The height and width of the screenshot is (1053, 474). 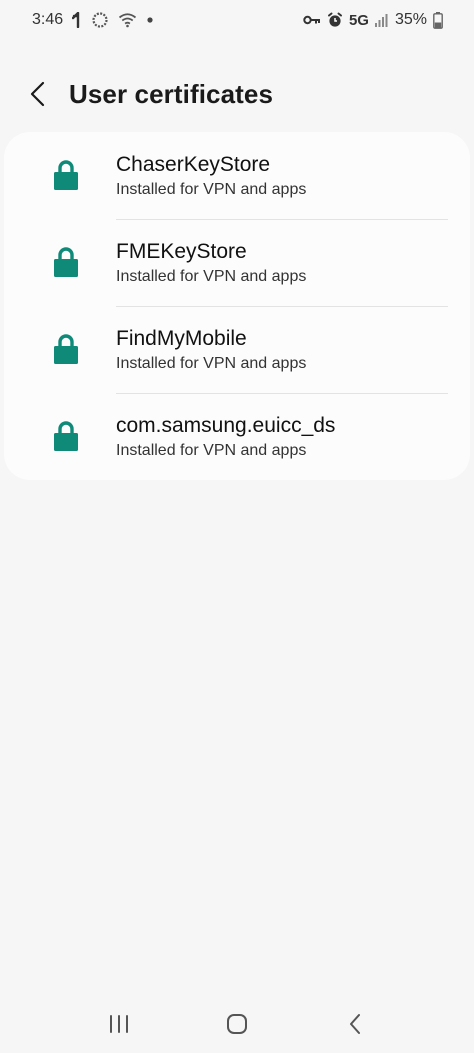 I want to click on battery-icon, so click(x=438, y=20).